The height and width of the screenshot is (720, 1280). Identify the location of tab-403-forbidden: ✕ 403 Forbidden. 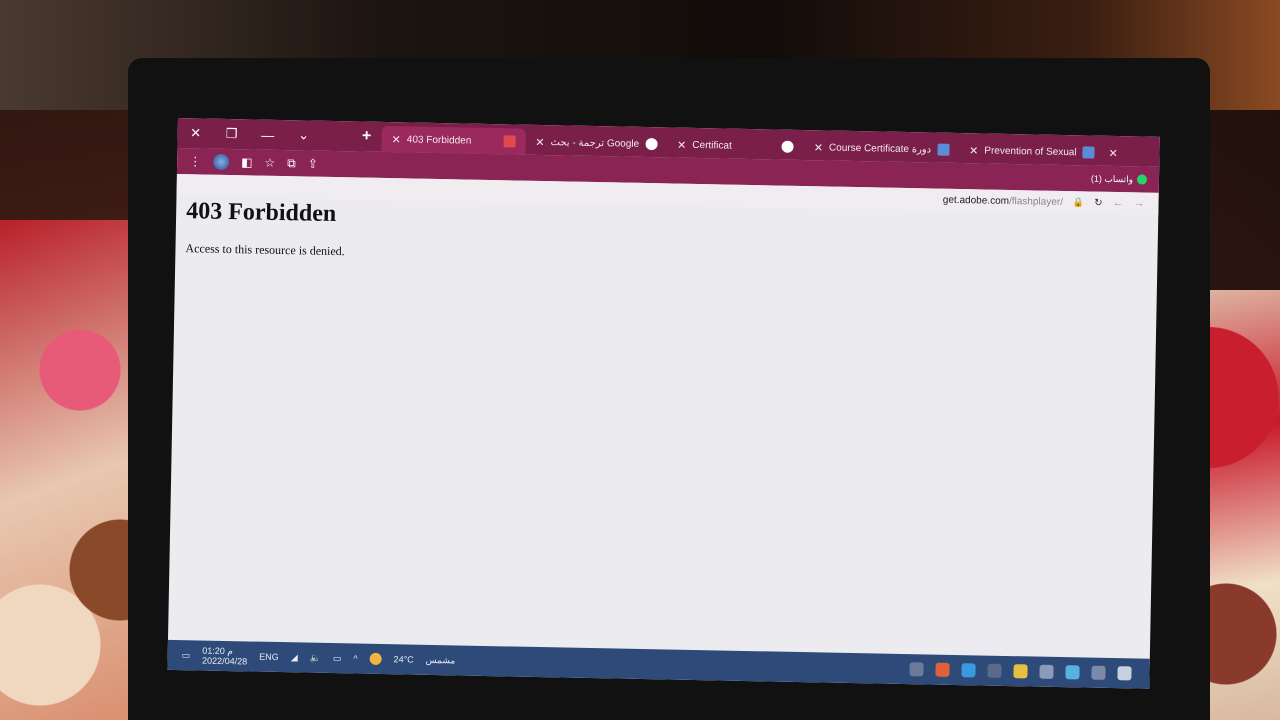
(453, 140).